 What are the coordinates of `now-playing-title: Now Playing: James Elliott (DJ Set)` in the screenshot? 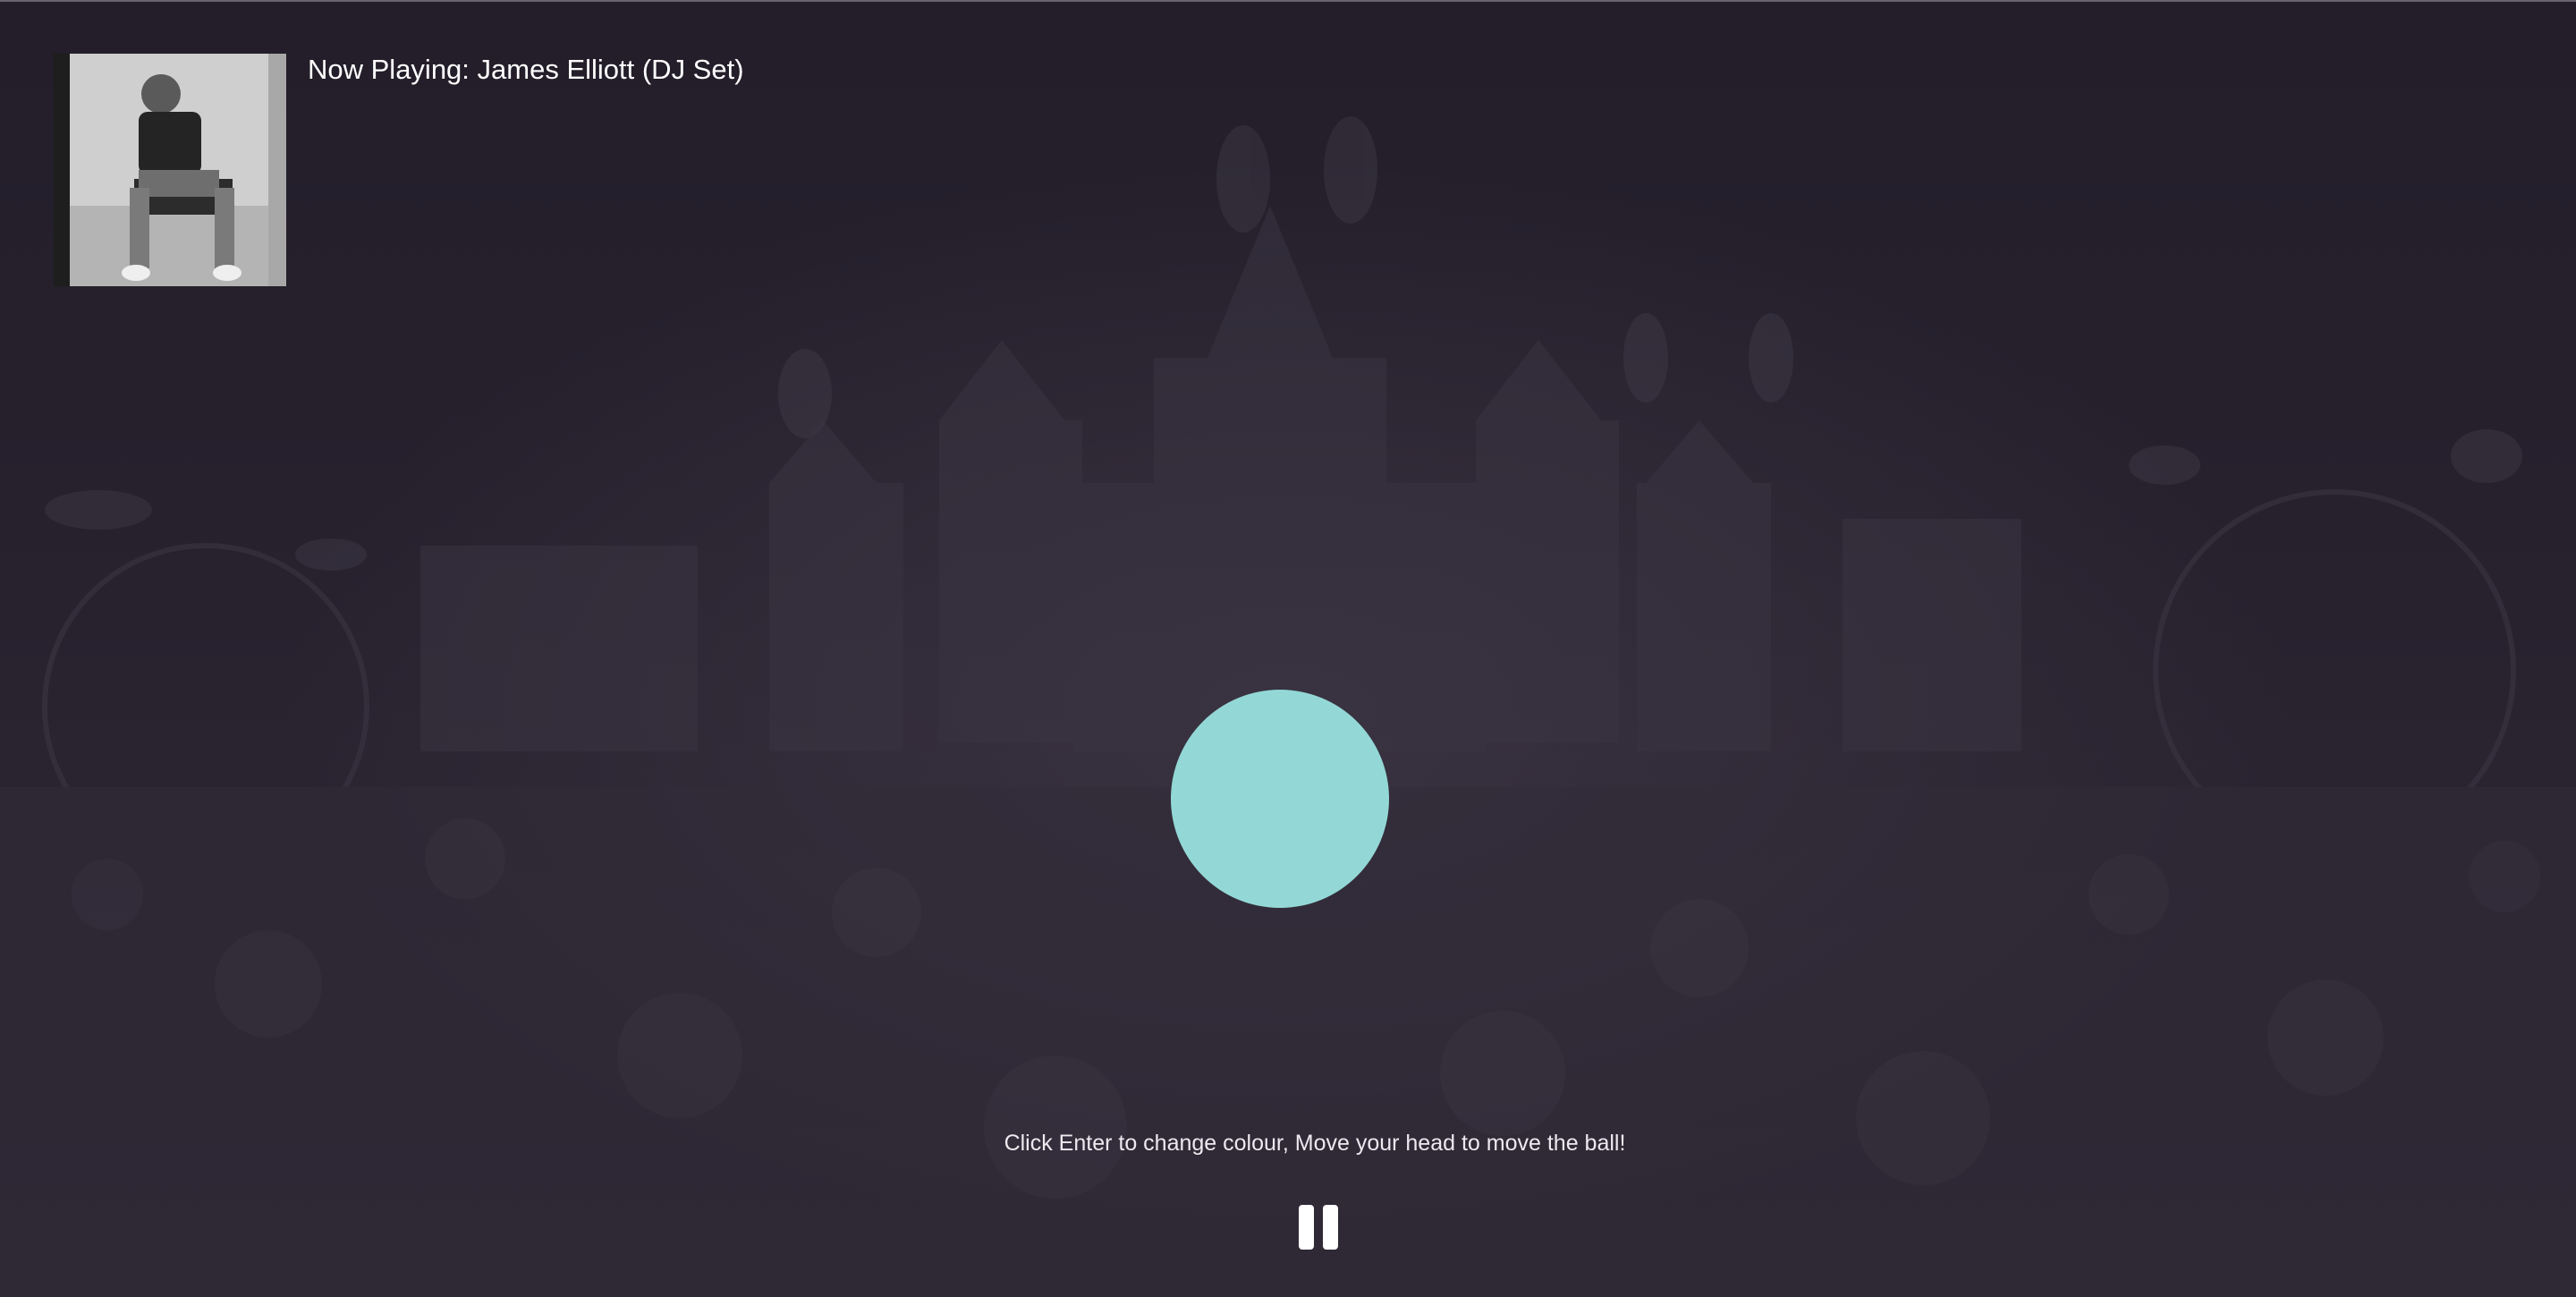 It's located at (526, 69).